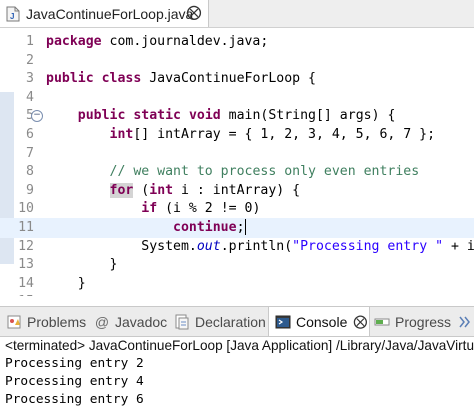  I want to click on code-text: if (i % 2 != 0), so click(201, 209).